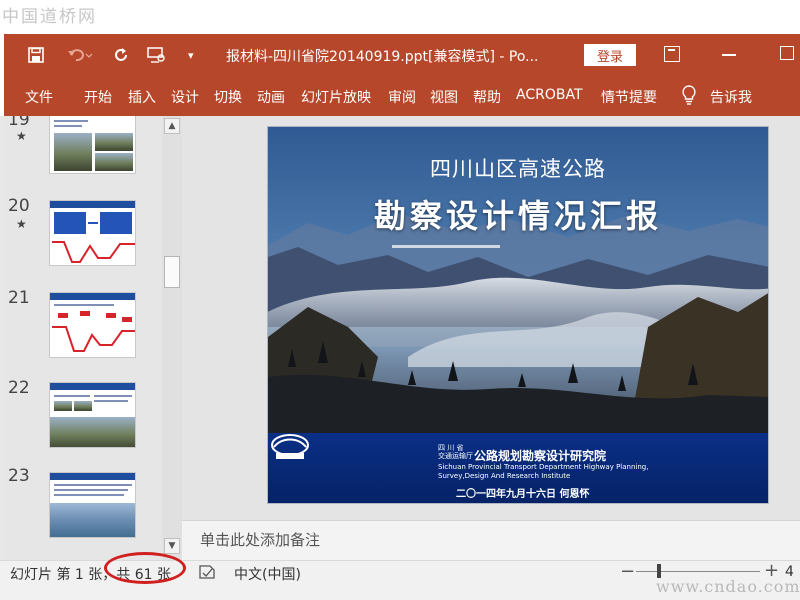 This screenshot has width=800, height=600. I want to click on institute-province: 四 川 省交通运输厅, so click(455, 452).